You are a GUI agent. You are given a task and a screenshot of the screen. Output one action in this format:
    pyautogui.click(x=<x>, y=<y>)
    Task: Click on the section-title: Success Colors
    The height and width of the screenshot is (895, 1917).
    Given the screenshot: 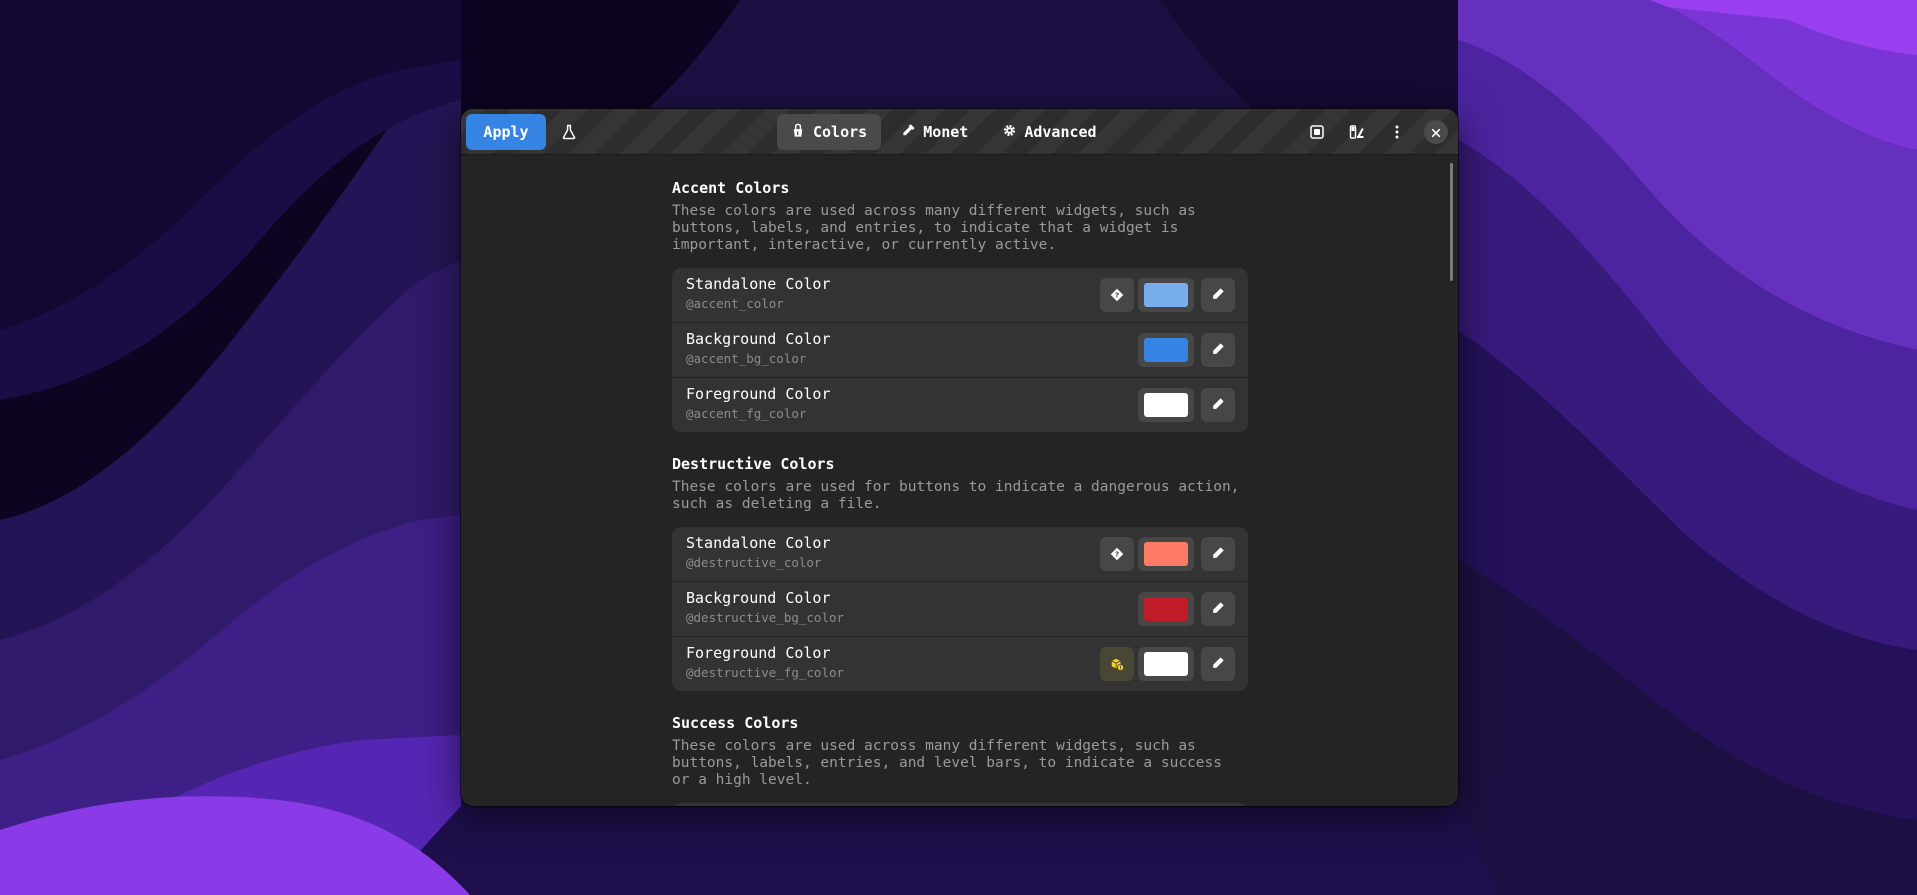 What is the action you would take?
    pyautogui.click(x=735, y=723)
    